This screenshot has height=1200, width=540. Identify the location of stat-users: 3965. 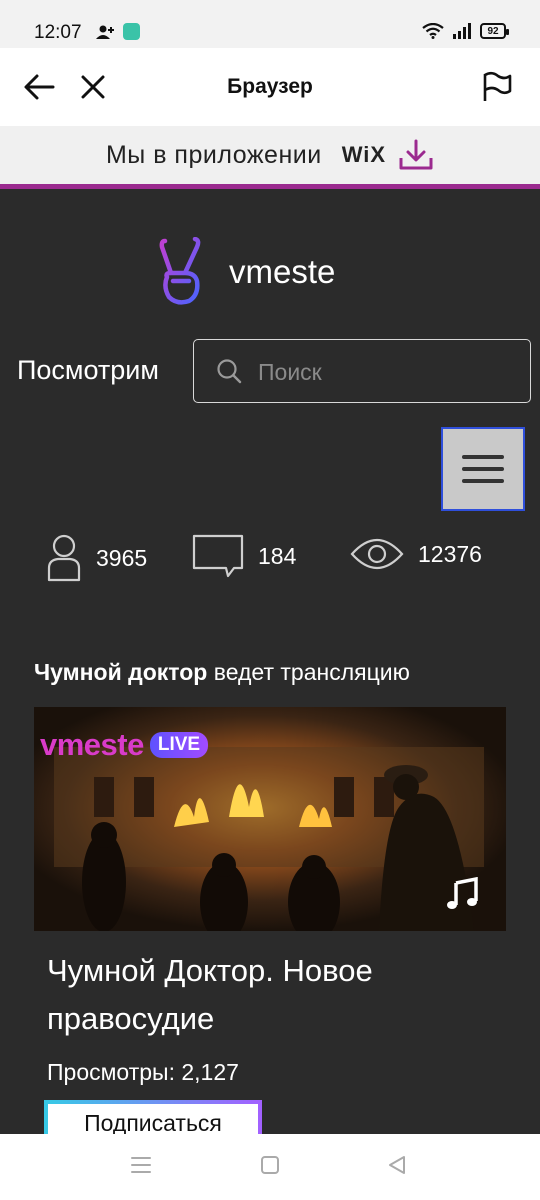
(96, 558).